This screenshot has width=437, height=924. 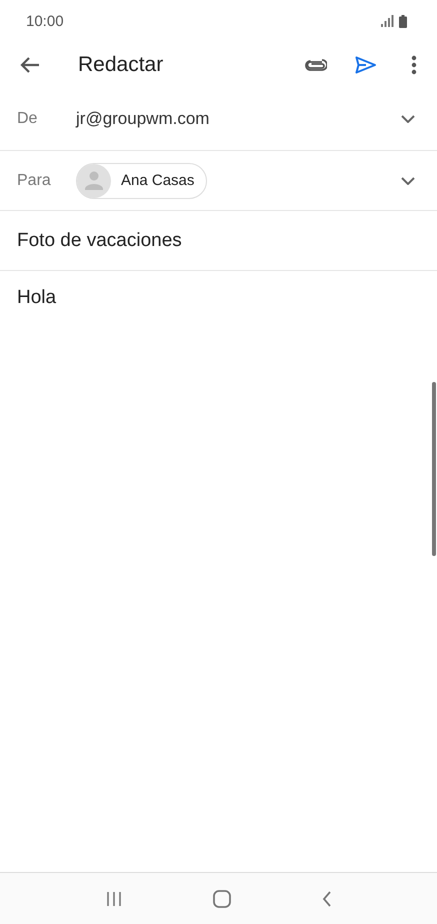 What do you see at coordinates (114, 899) in the screenshot?
I see `recent-apps-icon` at bounding box center [114, 899].